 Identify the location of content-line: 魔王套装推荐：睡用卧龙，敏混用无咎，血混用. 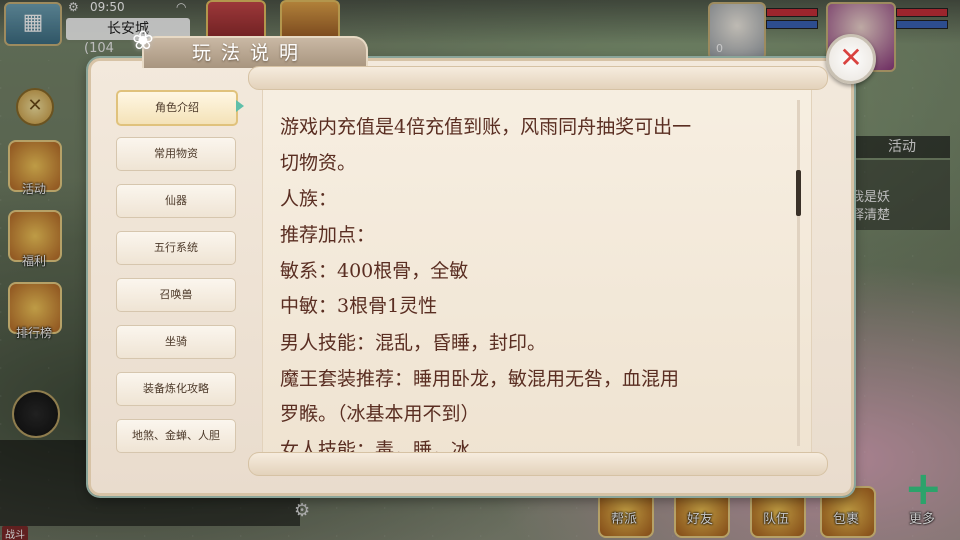
(480, 379).